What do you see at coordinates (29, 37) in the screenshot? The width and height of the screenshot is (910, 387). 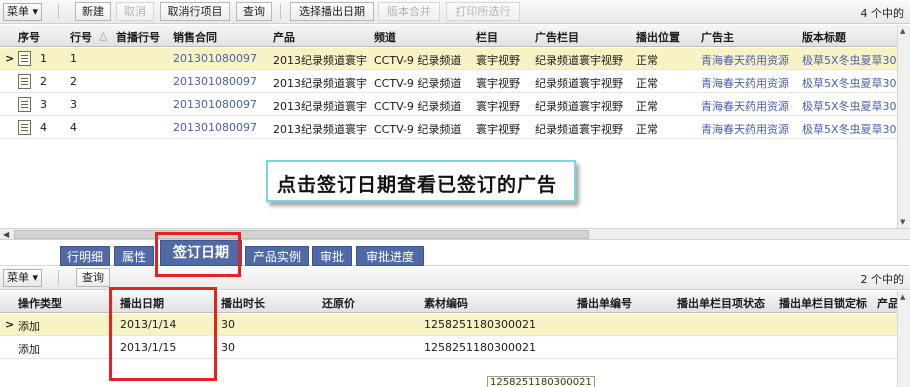 I see `col-seq: 序号` at bounding box center [29, 37].